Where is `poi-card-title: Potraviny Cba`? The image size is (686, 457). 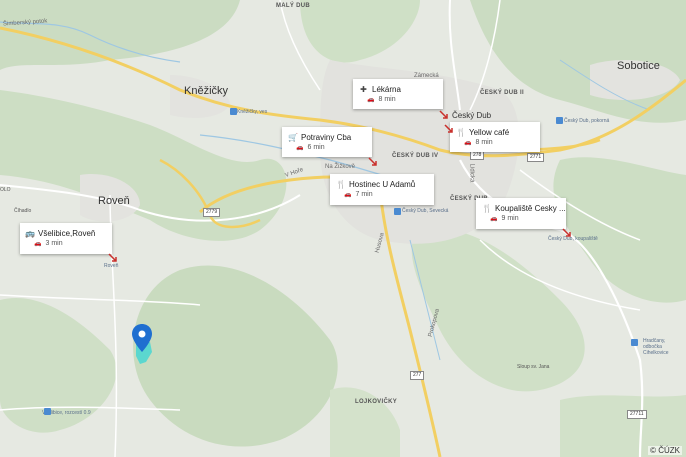 poi-card-title: Potraviny Cba is located at coordinates (326, 137).